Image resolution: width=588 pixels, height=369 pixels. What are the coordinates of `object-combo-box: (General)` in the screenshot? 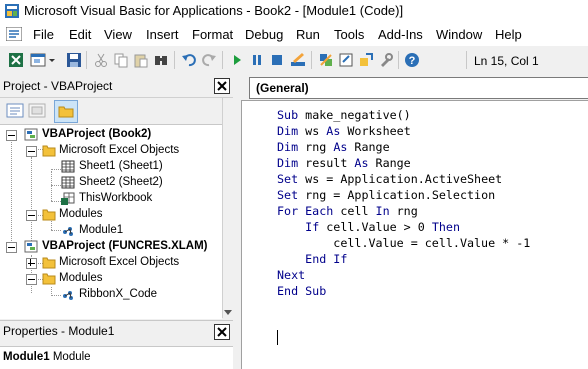 It's located at (418, 88).